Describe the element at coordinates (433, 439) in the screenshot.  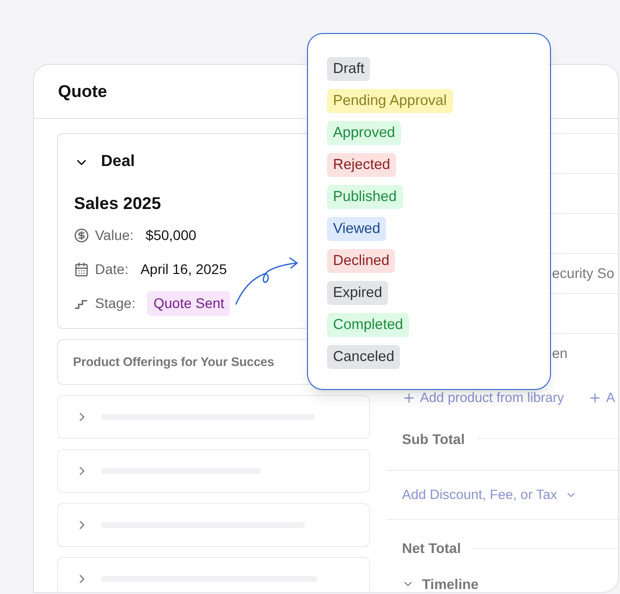
I see `sub-total-label: Sub Total` at that location.